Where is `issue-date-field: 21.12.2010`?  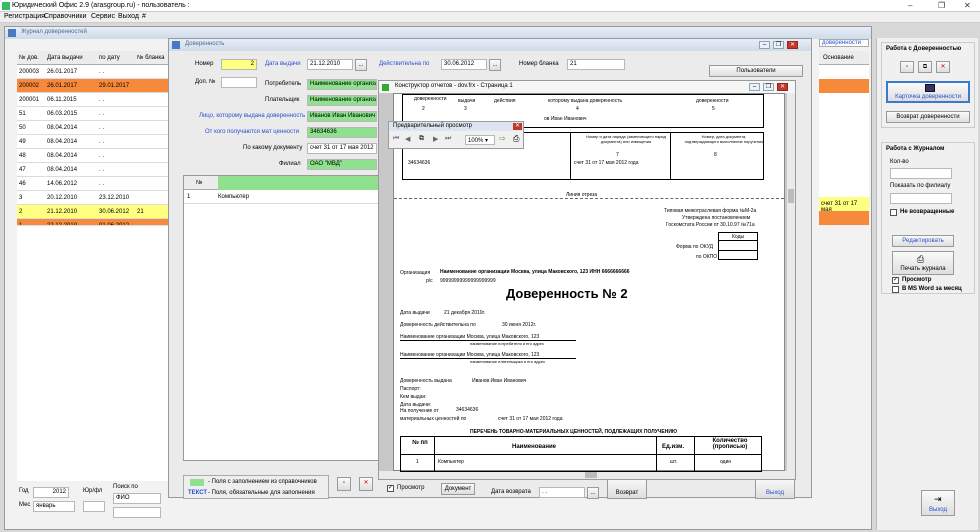 issue-date-field: 21.12.2010 is located at coordinates (330, 64).